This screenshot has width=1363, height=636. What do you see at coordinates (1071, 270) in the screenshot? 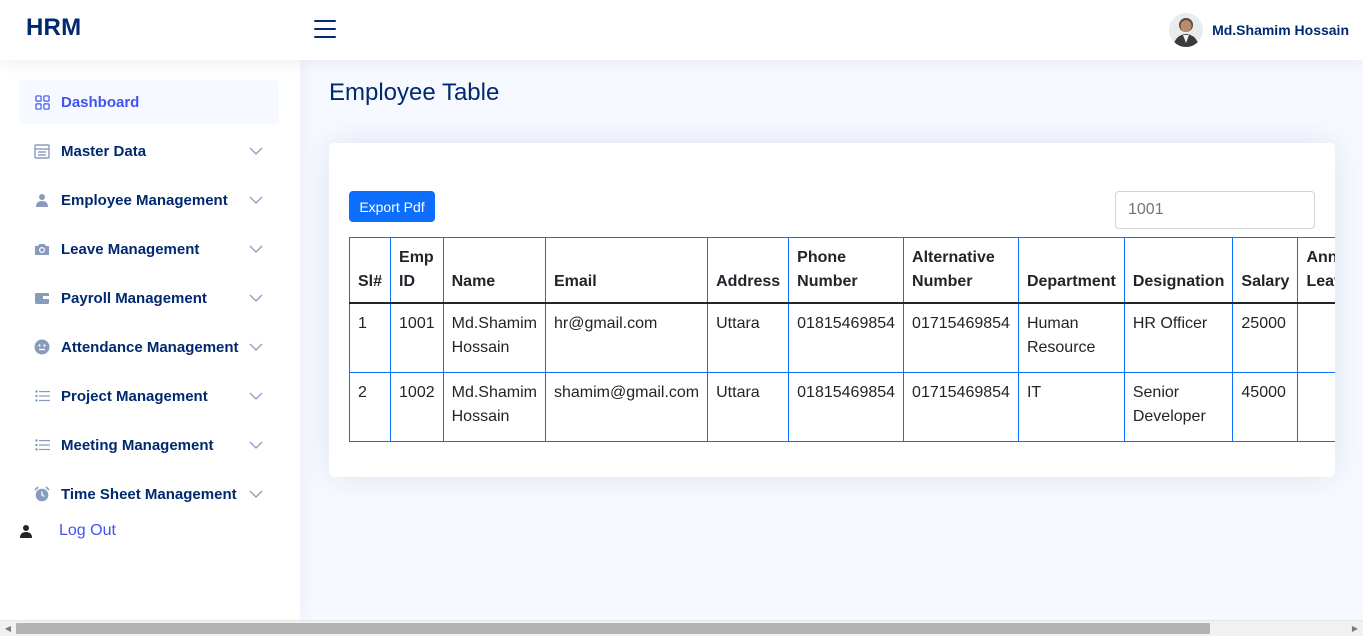
I see `column-header: Department` at bounding box center [1071, 270].